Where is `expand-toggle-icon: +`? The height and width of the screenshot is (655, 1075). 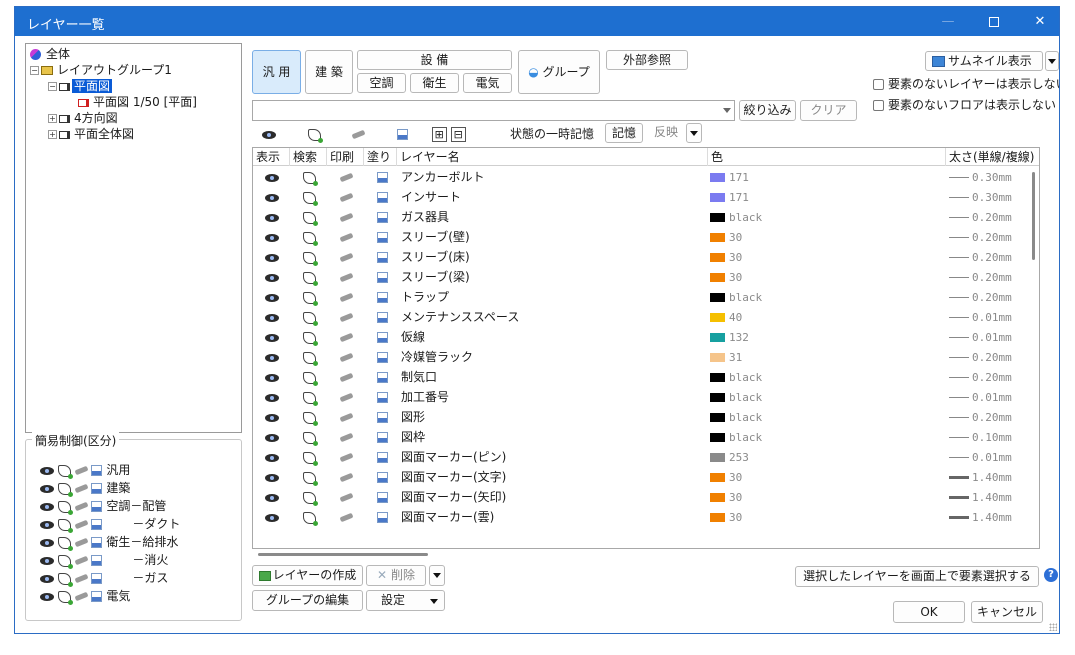
expand-toggle-icon: + is located at coordinates (52, 134).